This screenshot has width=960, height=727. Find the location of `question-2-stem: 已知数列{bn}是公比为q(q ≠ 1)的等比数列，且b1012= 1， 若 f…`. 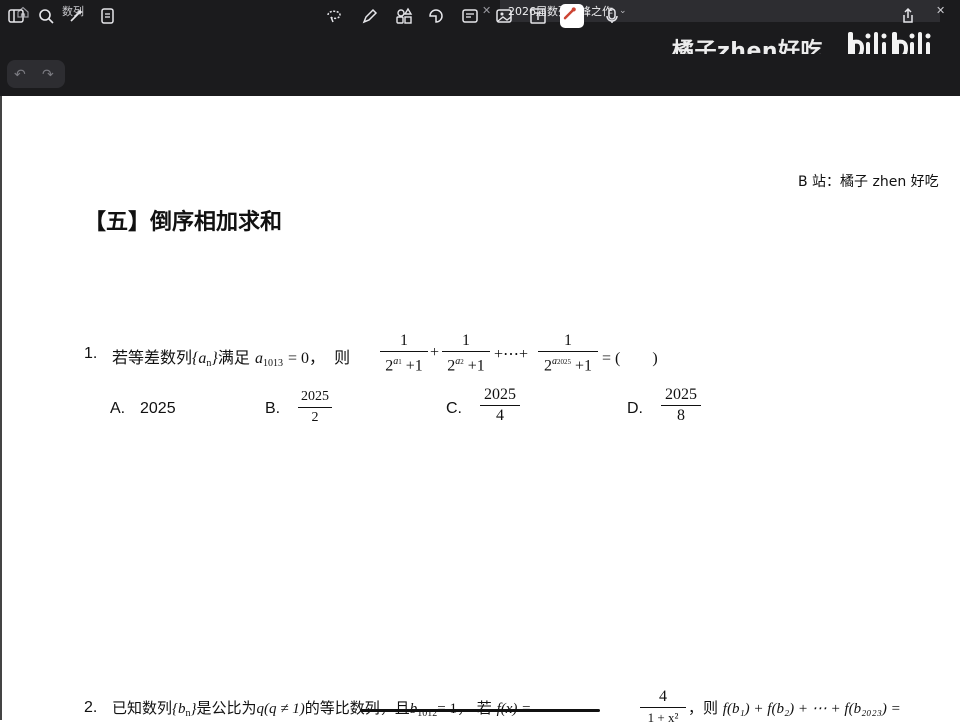

question-2-stem: 已知数列{bn}是公比为q(q ≠ 1)的等比数列，且b1012= 1， 若 f… is located at coordinates (321, 708).